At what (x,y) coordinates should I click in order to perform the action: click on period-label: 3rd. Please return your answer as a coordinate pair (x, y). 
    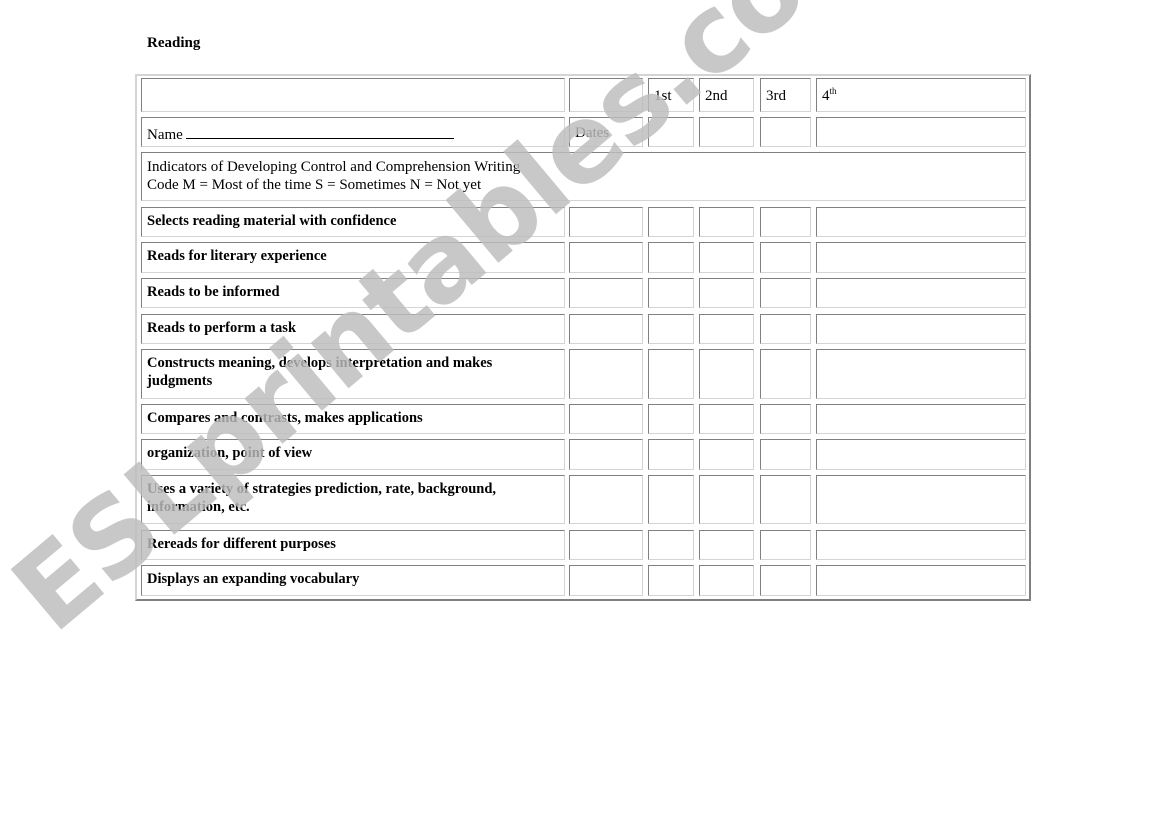
    Looking at the image, I should click on (776, 96).